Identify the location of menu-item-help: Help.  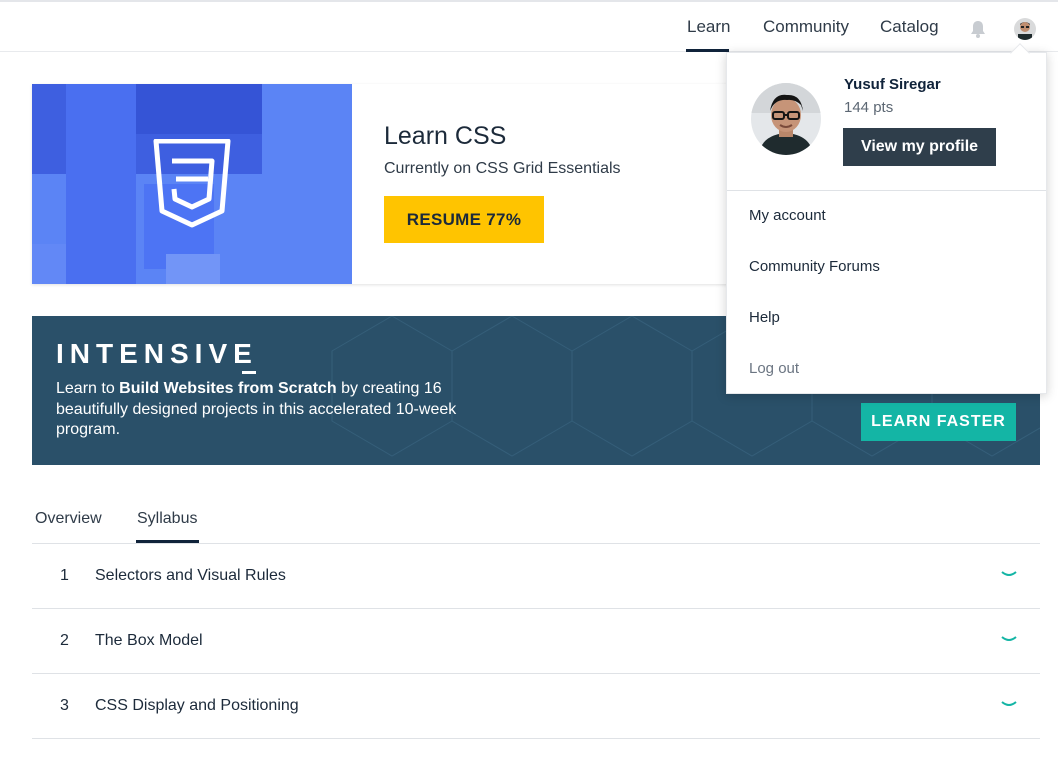
(764, 317).